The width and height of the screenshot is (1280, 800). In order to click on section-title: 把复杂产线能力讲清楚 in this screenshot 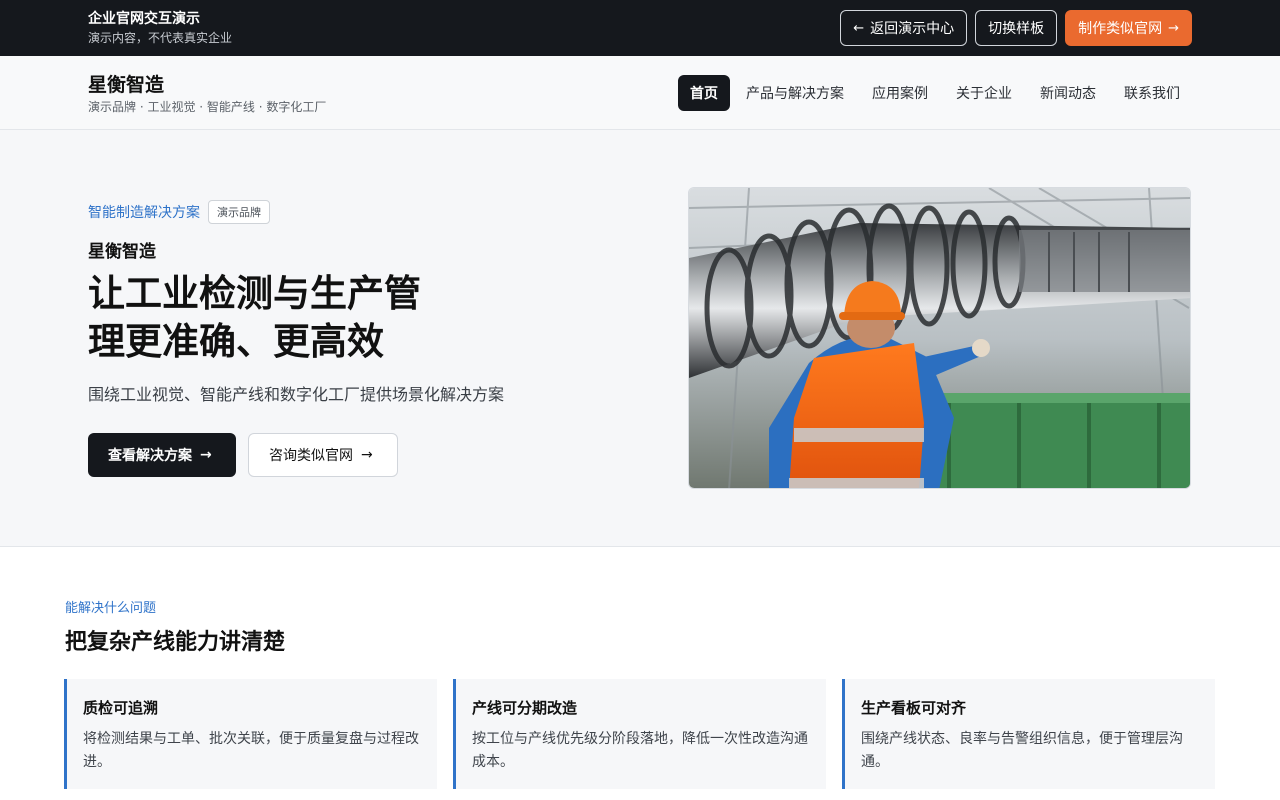, I will do `click(175, 642)`.